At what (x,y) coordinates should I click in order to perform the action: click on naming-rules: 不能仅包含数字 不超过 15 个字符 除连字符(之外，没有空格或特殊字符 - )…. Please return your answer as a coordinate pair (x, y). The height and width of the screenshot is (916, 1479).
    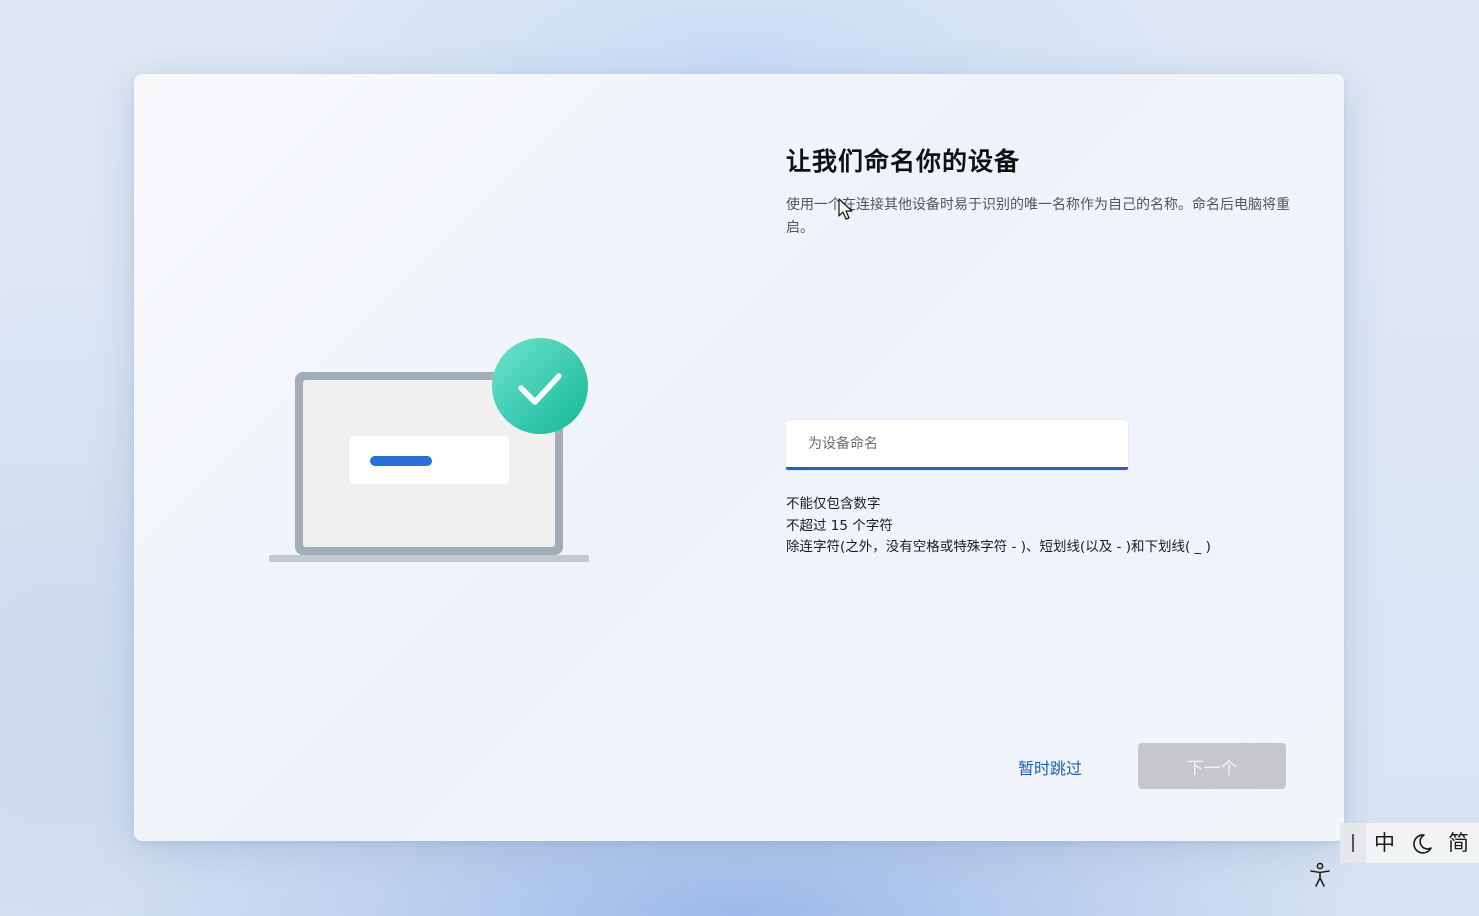
    Looking at the image, I should click on (998, 526).